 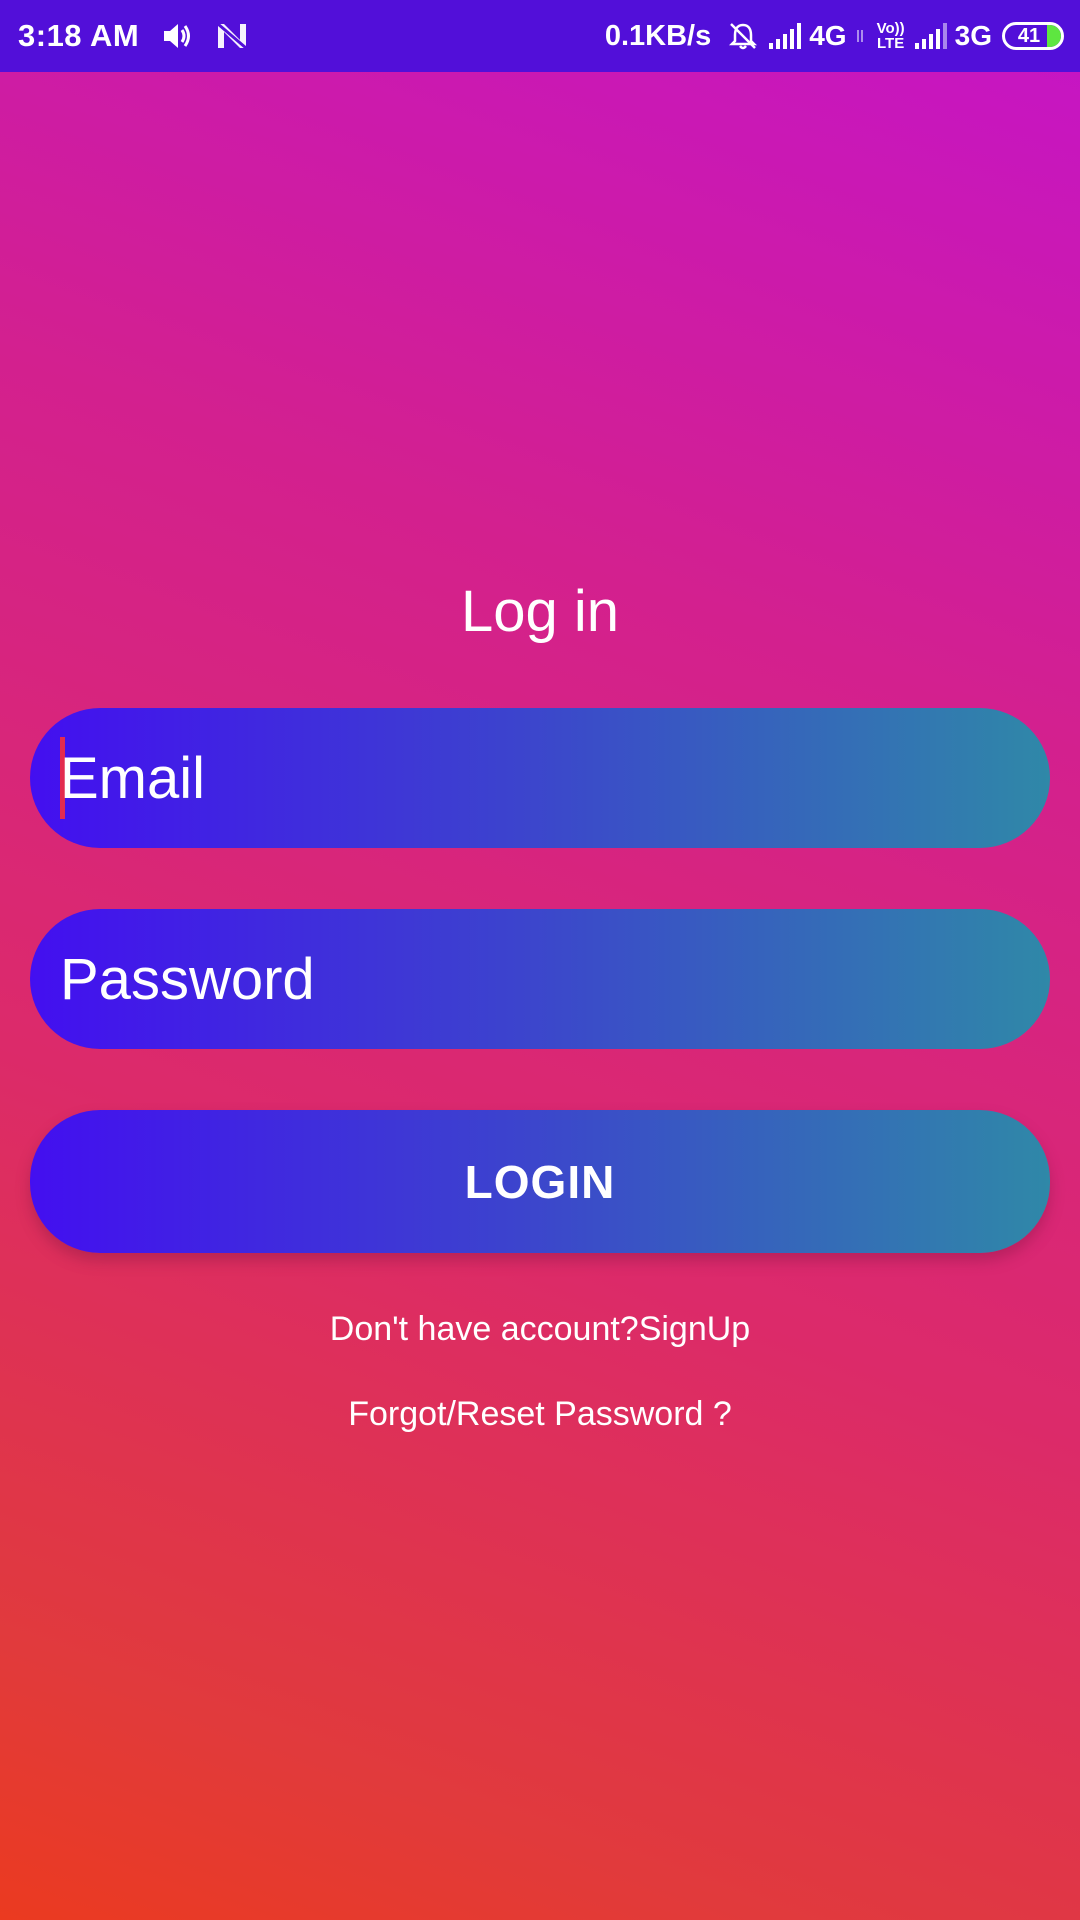 What do you see at coordinates (743, 36) in the screenshot?
I see `alarm-off-icon` at bounding box center [743, 36].